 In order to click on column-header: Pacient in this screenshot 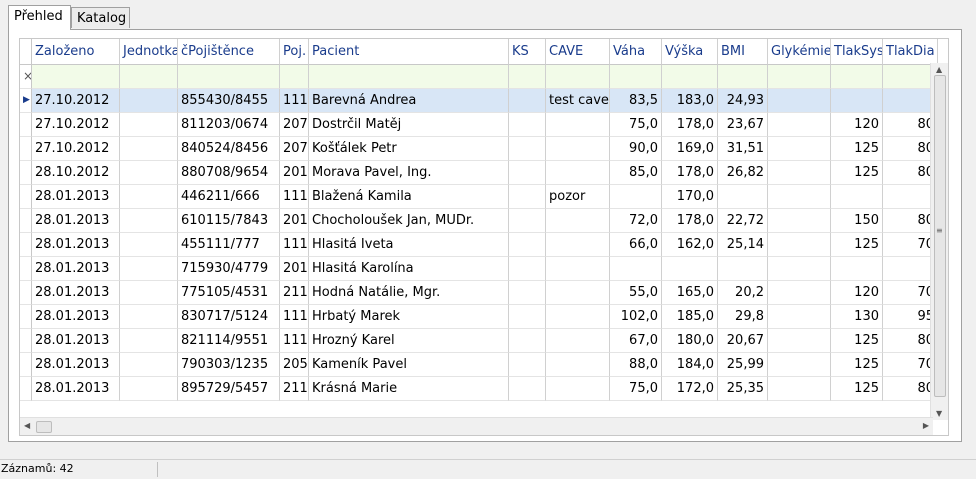, I will do `click(409, 52)`.